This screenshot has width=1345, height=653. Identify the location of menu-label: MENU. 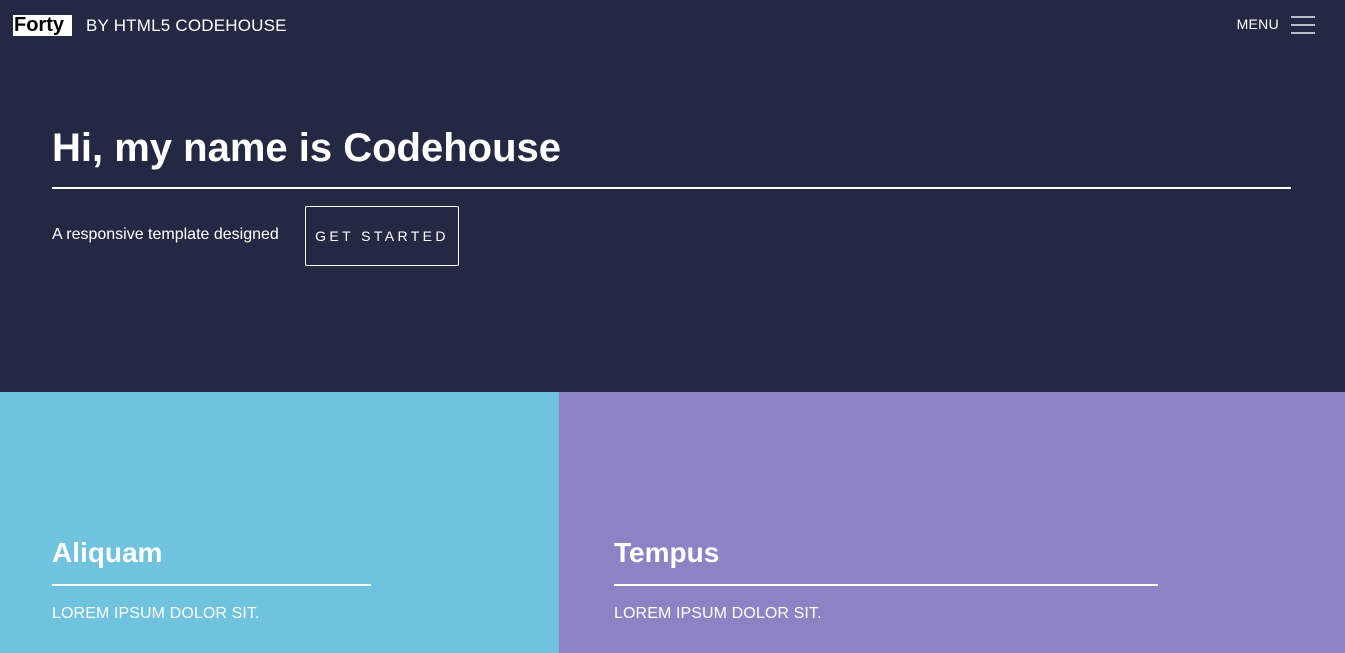
(1257, 24).